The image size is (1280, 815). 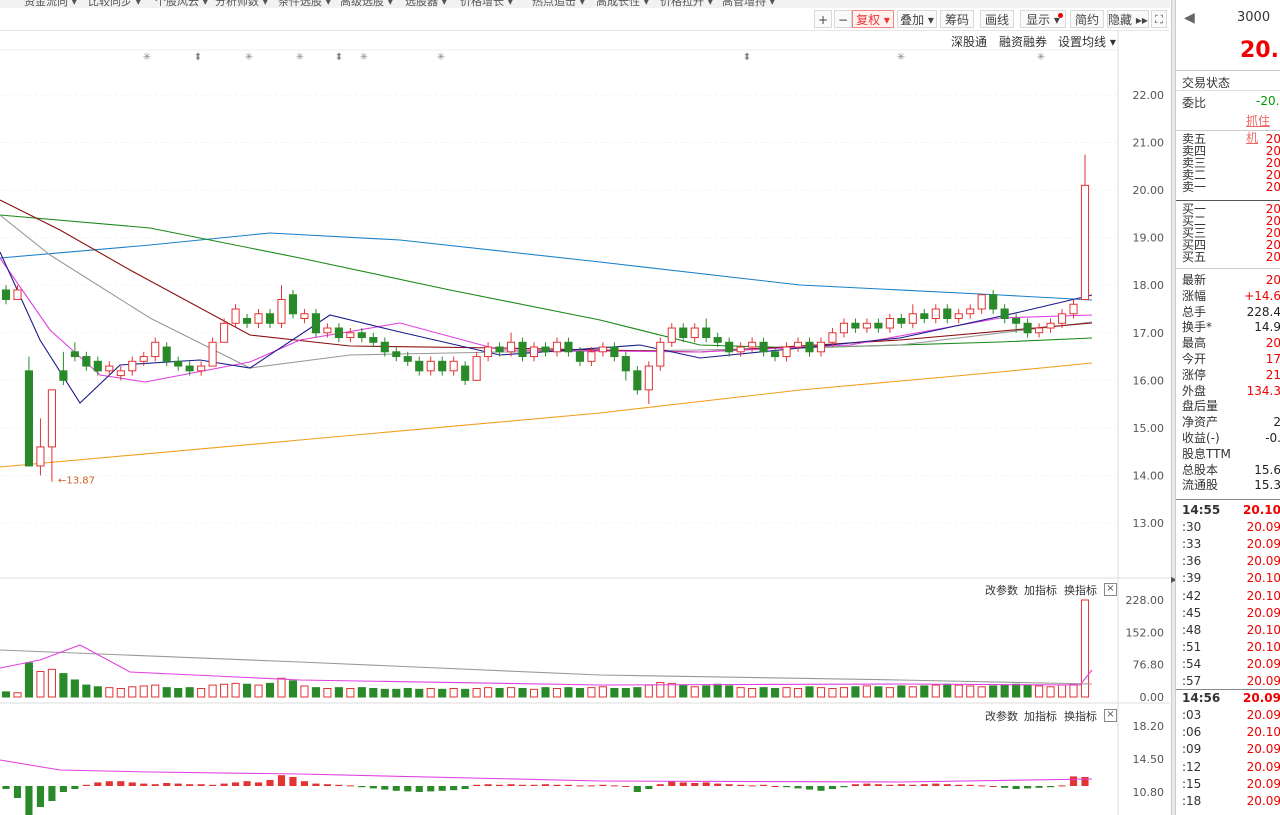 I want to click on event-marker-4: ⬍, so click(x=339, y=57).